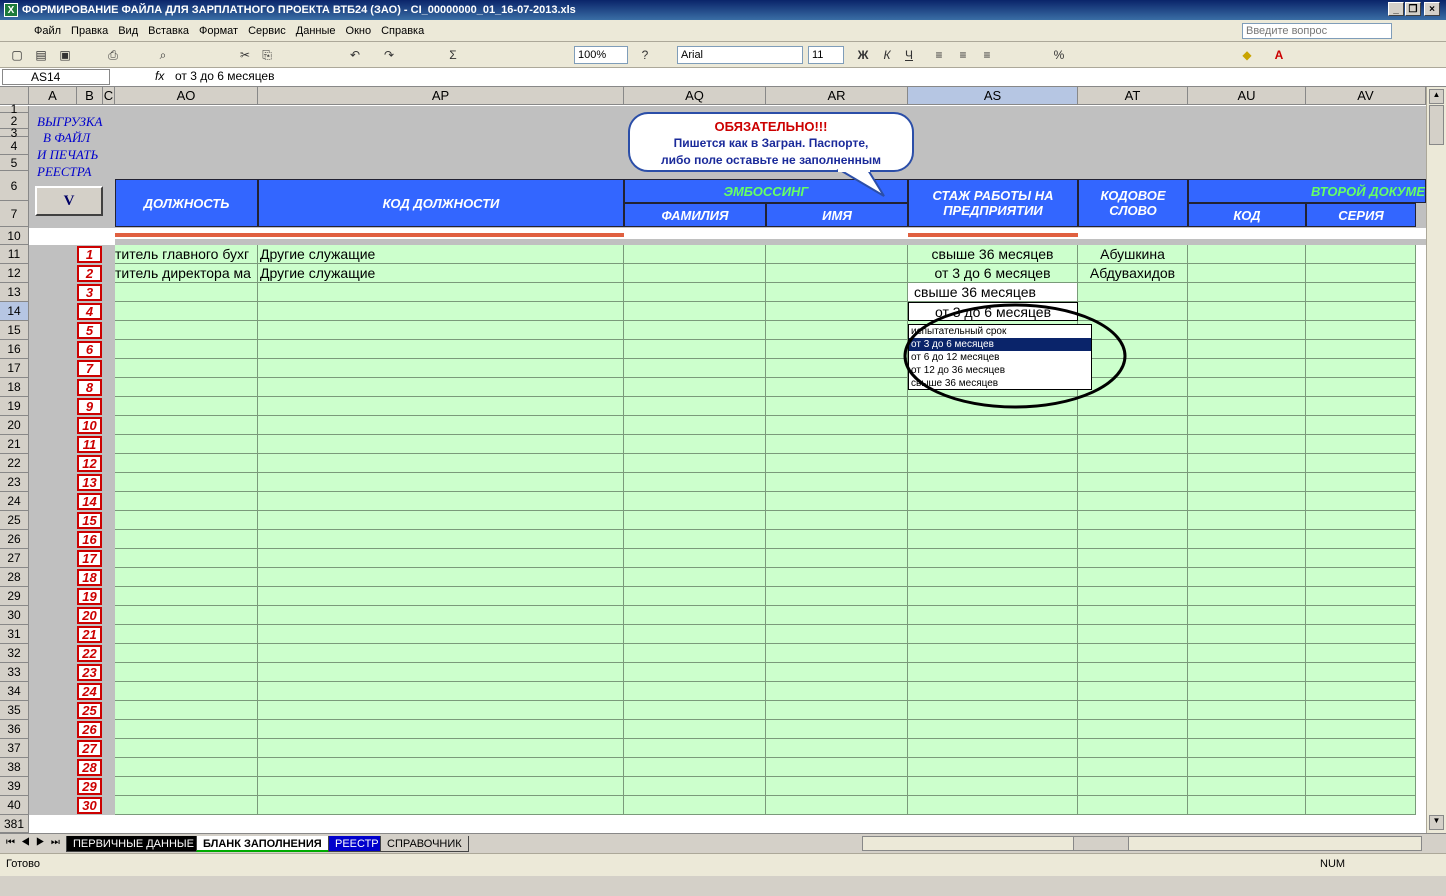 Image resolution: width=1446 pixels, height=896 pixels. Describe the element at coordinates (128, 31) in the screenshot. I see `menu-item-view: Вид` at that location.